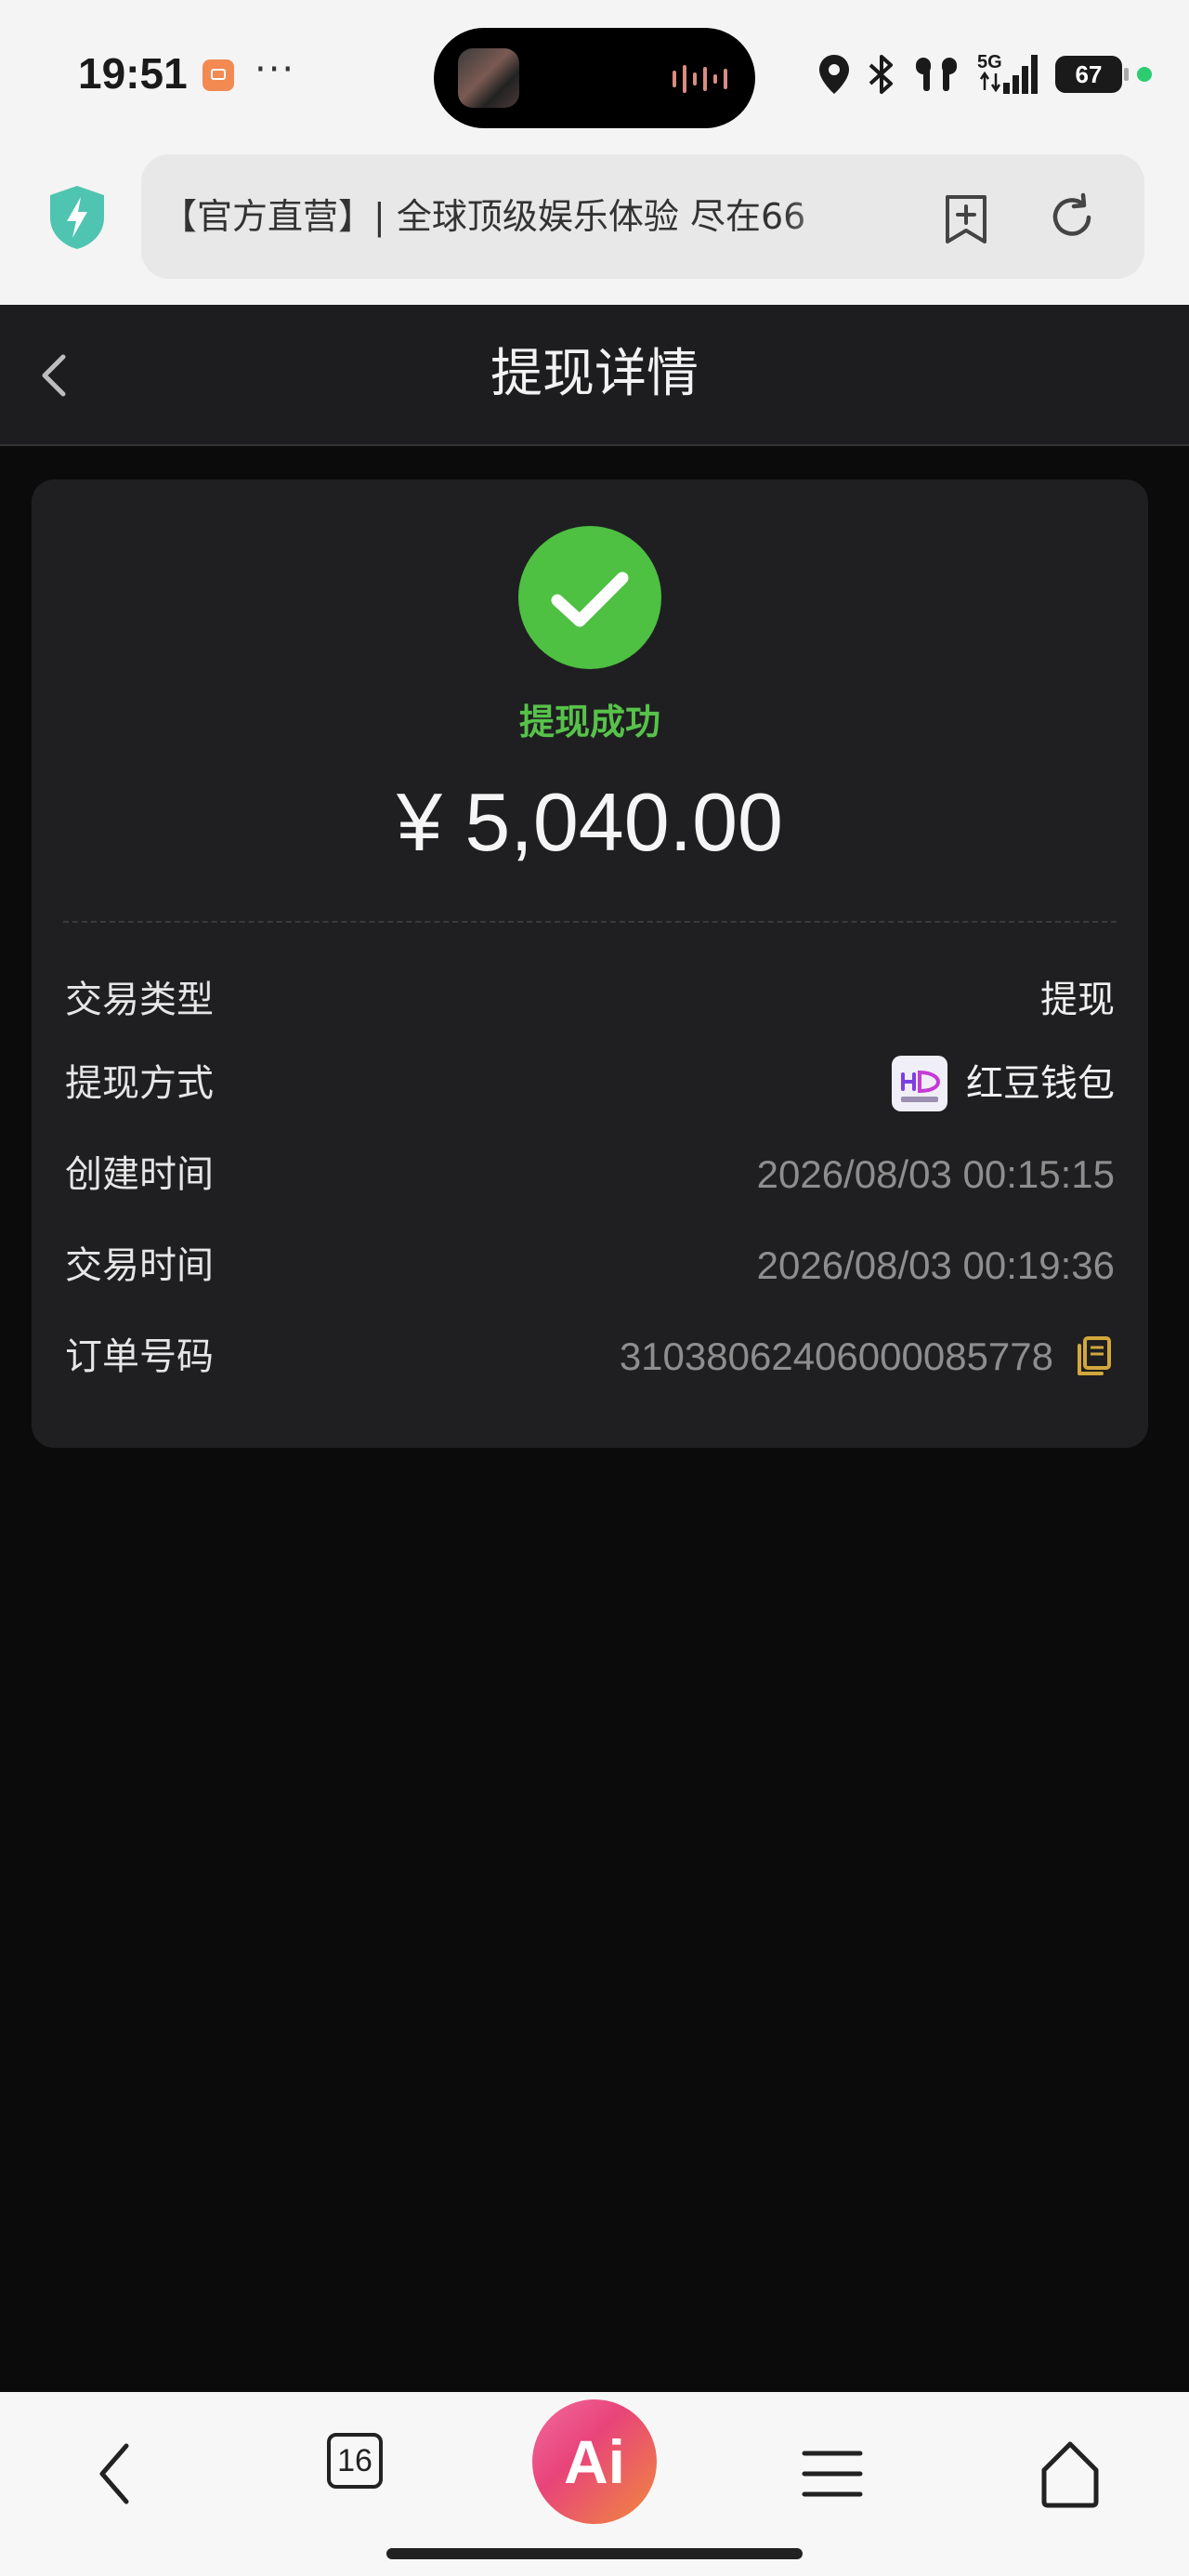 The height and width of the screenshot is (2576, 1189). I want to click on success-badge, so click(589, 597).